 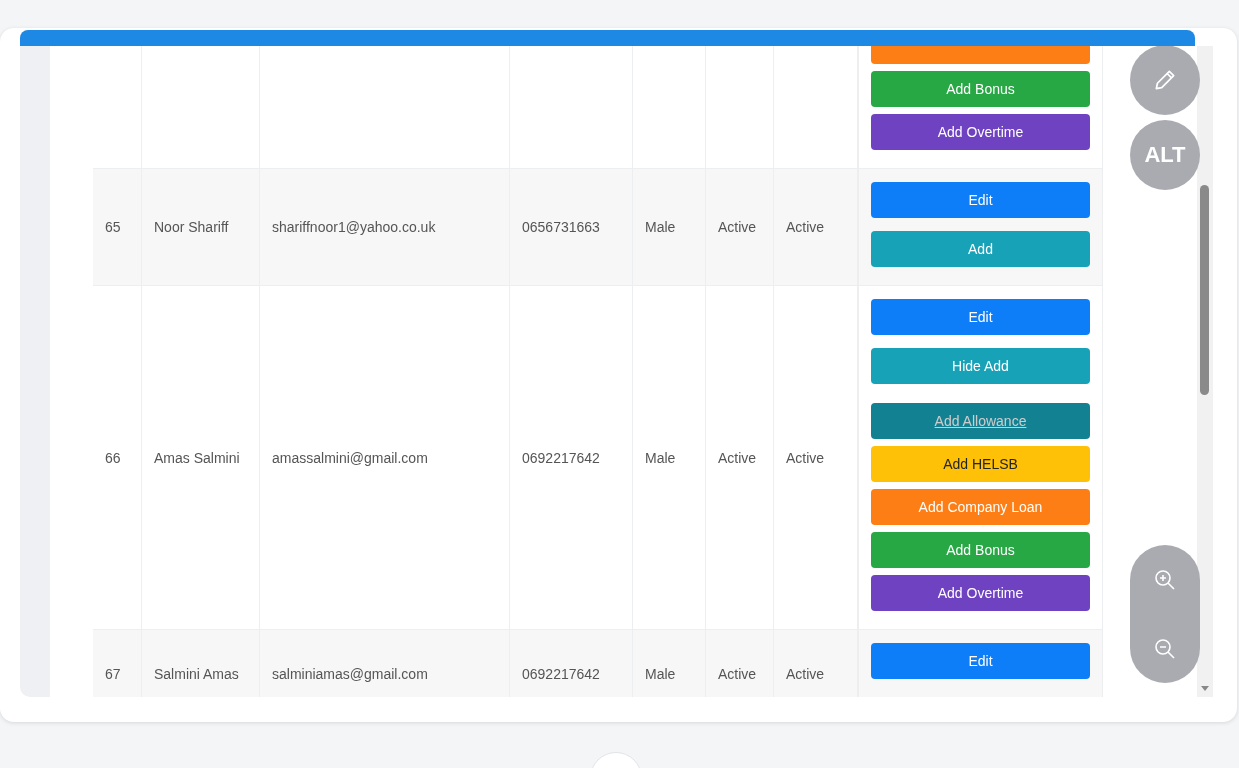 I want to click on zoom-out-icon, so click(x=1165, y=648).